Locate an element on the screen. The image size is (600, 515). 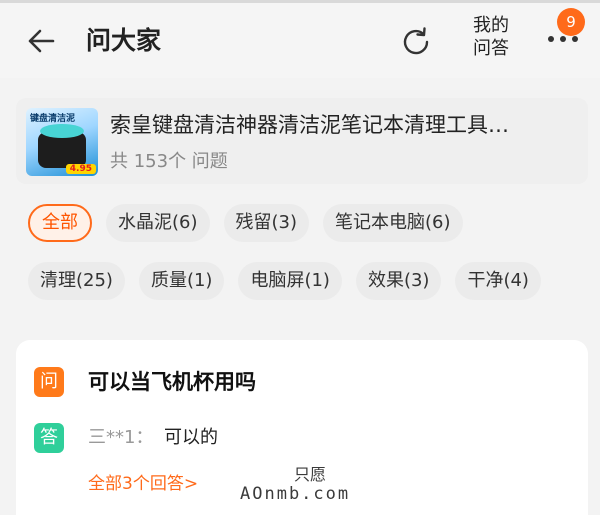
tag-row-1: 全部 水晶泥(6) 残留(3) 笔记本电脑(6) is located at coordinates (245, 223).